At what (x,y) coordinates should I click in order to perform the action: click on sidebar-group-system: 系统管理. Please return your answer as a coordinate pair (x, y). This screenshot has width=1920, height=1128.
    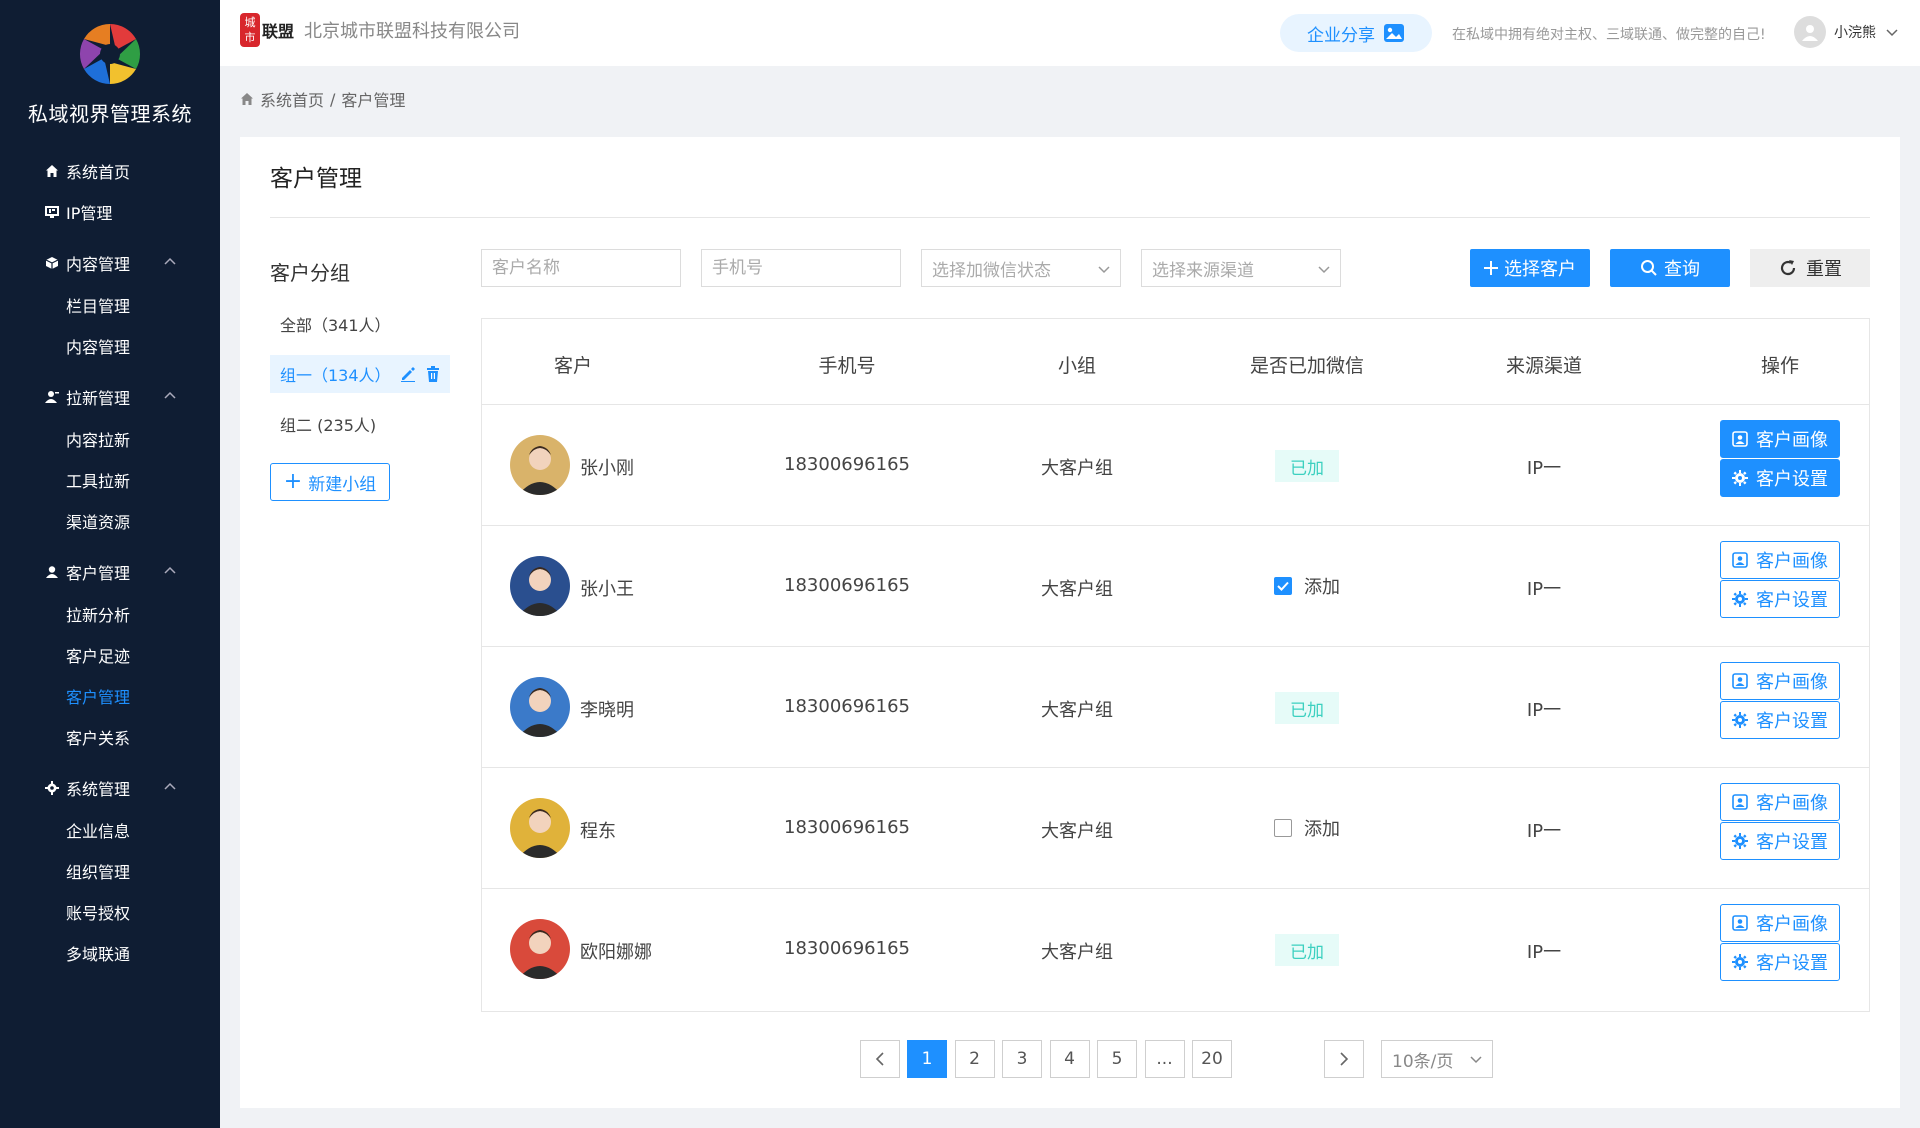
    Looking at the image, I should click on (110, 788).